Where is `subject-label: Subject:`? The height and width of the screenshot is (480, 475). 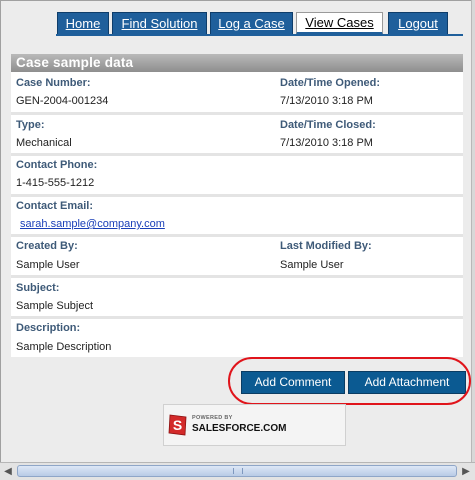
subject-label: Subject: is located at coordinates (38, 288).